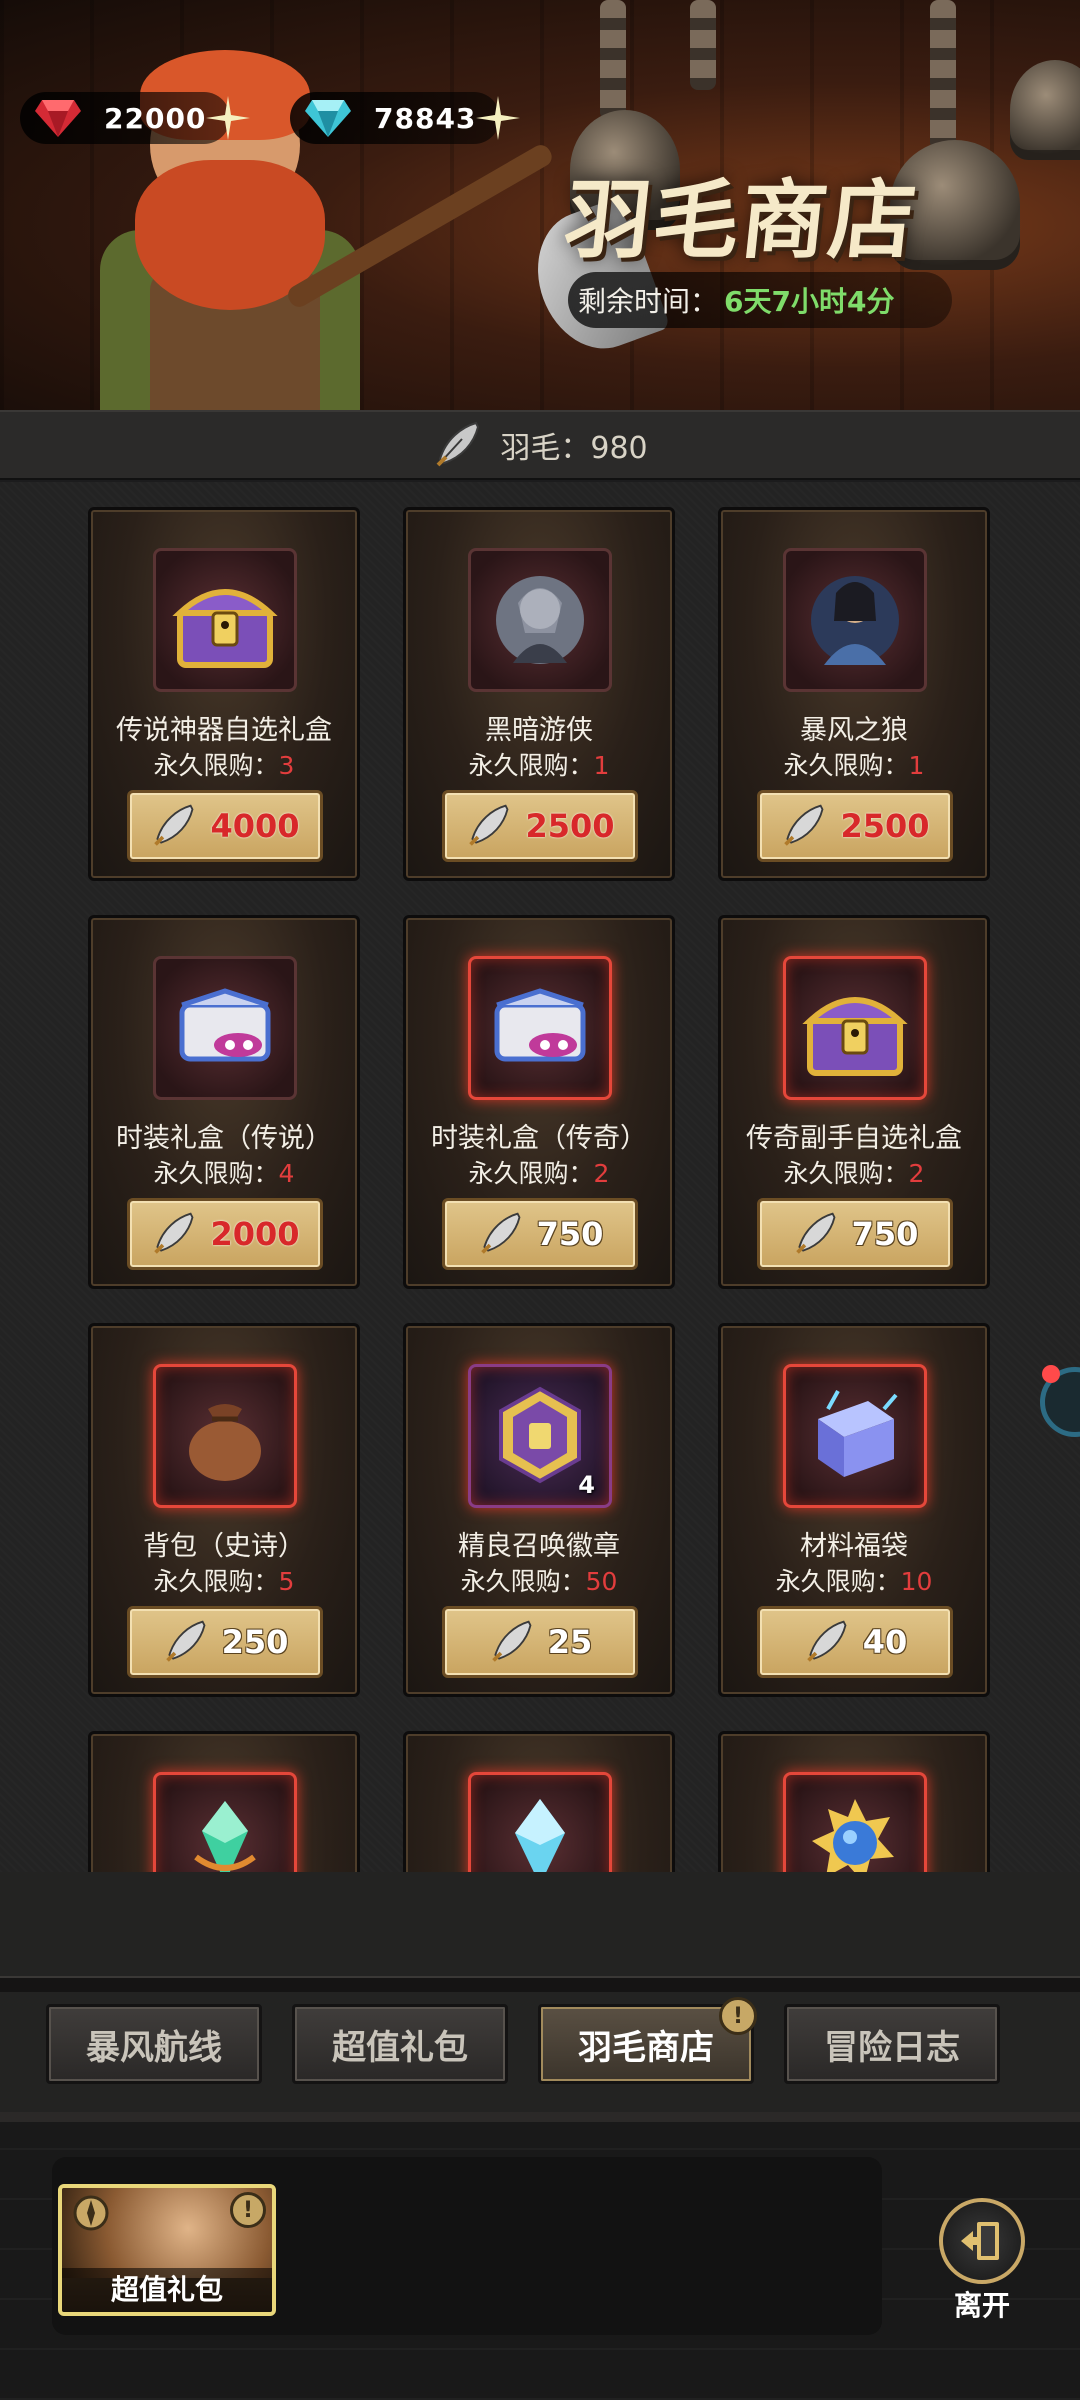  Describe the element at coordinates (539, 1581) in the screenshot. I see `purchase-limit: 永久限购：50` at that location.